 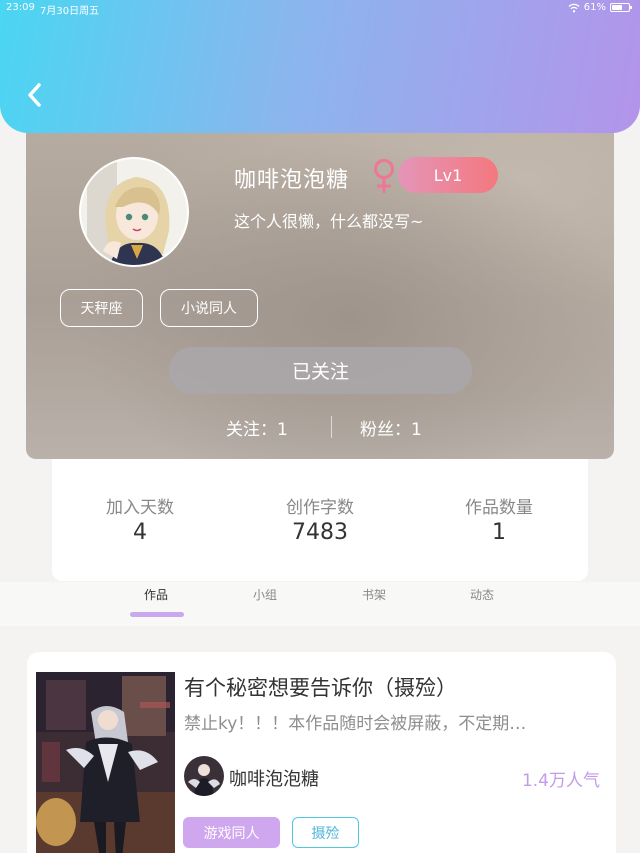 I want to click on active-tab-indicator, so click(x=157, y=614).